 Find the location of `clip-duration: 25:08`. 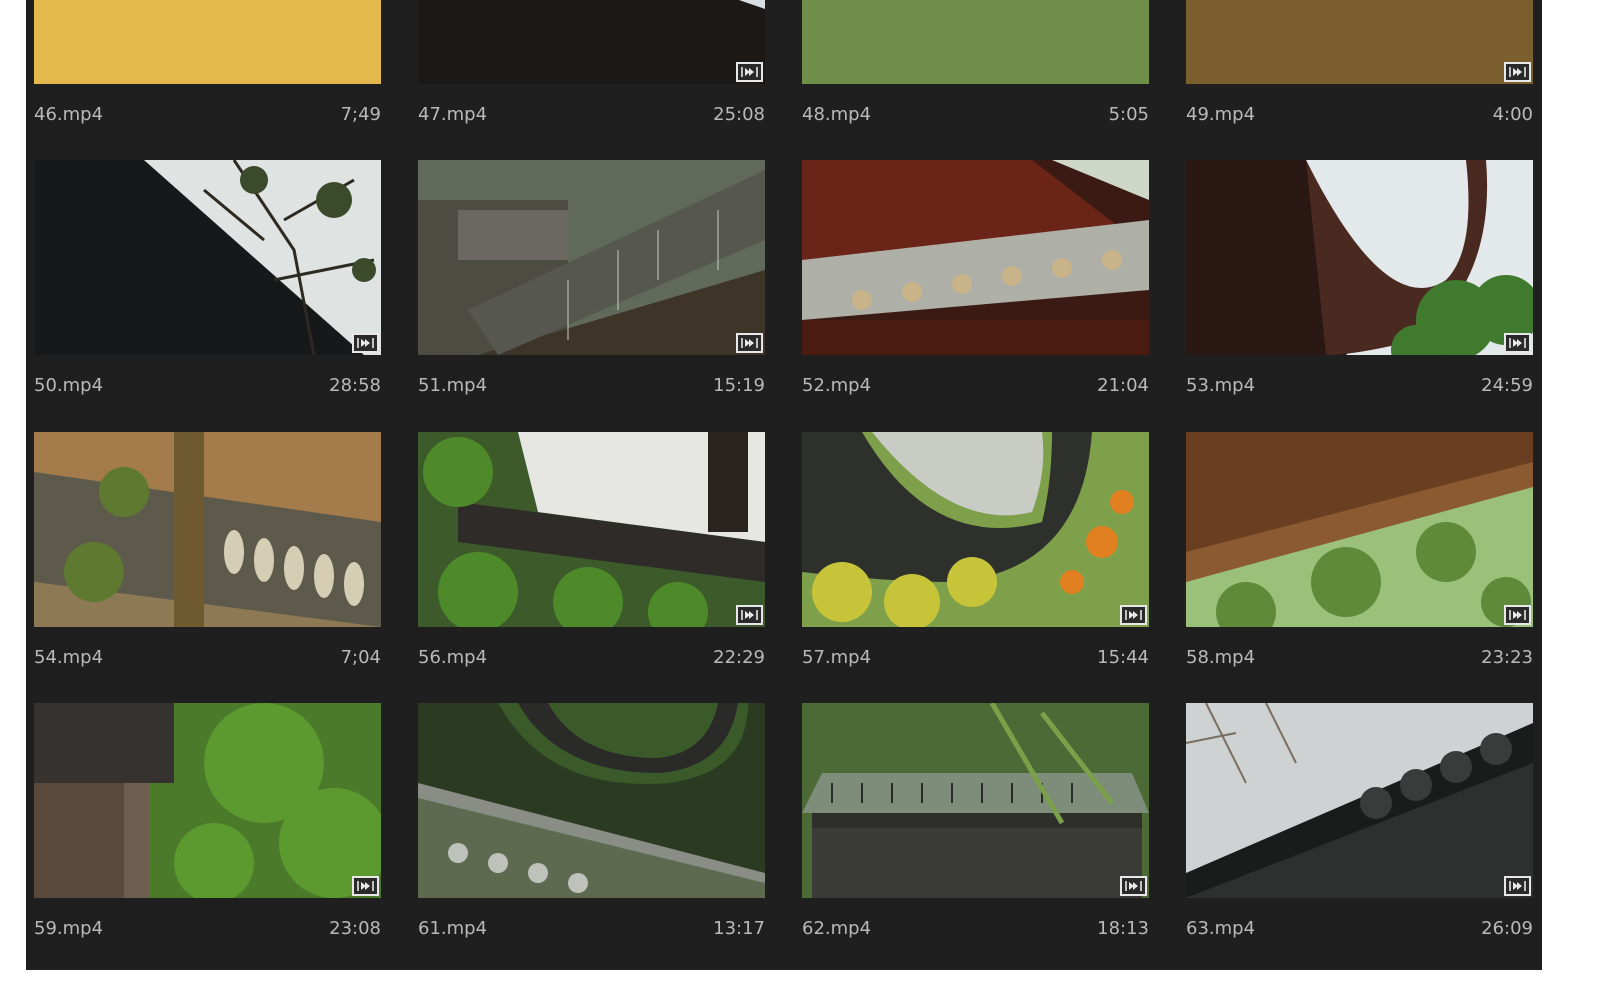

clip-duration: 25:08 is located at coordinates (739, 114).